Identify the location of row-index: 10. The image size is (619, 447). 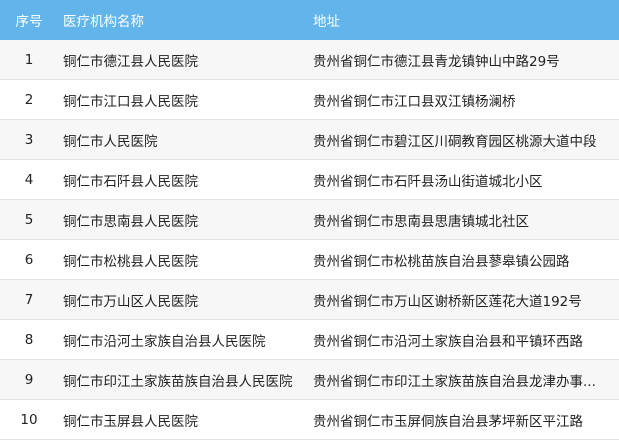
(29, 419).